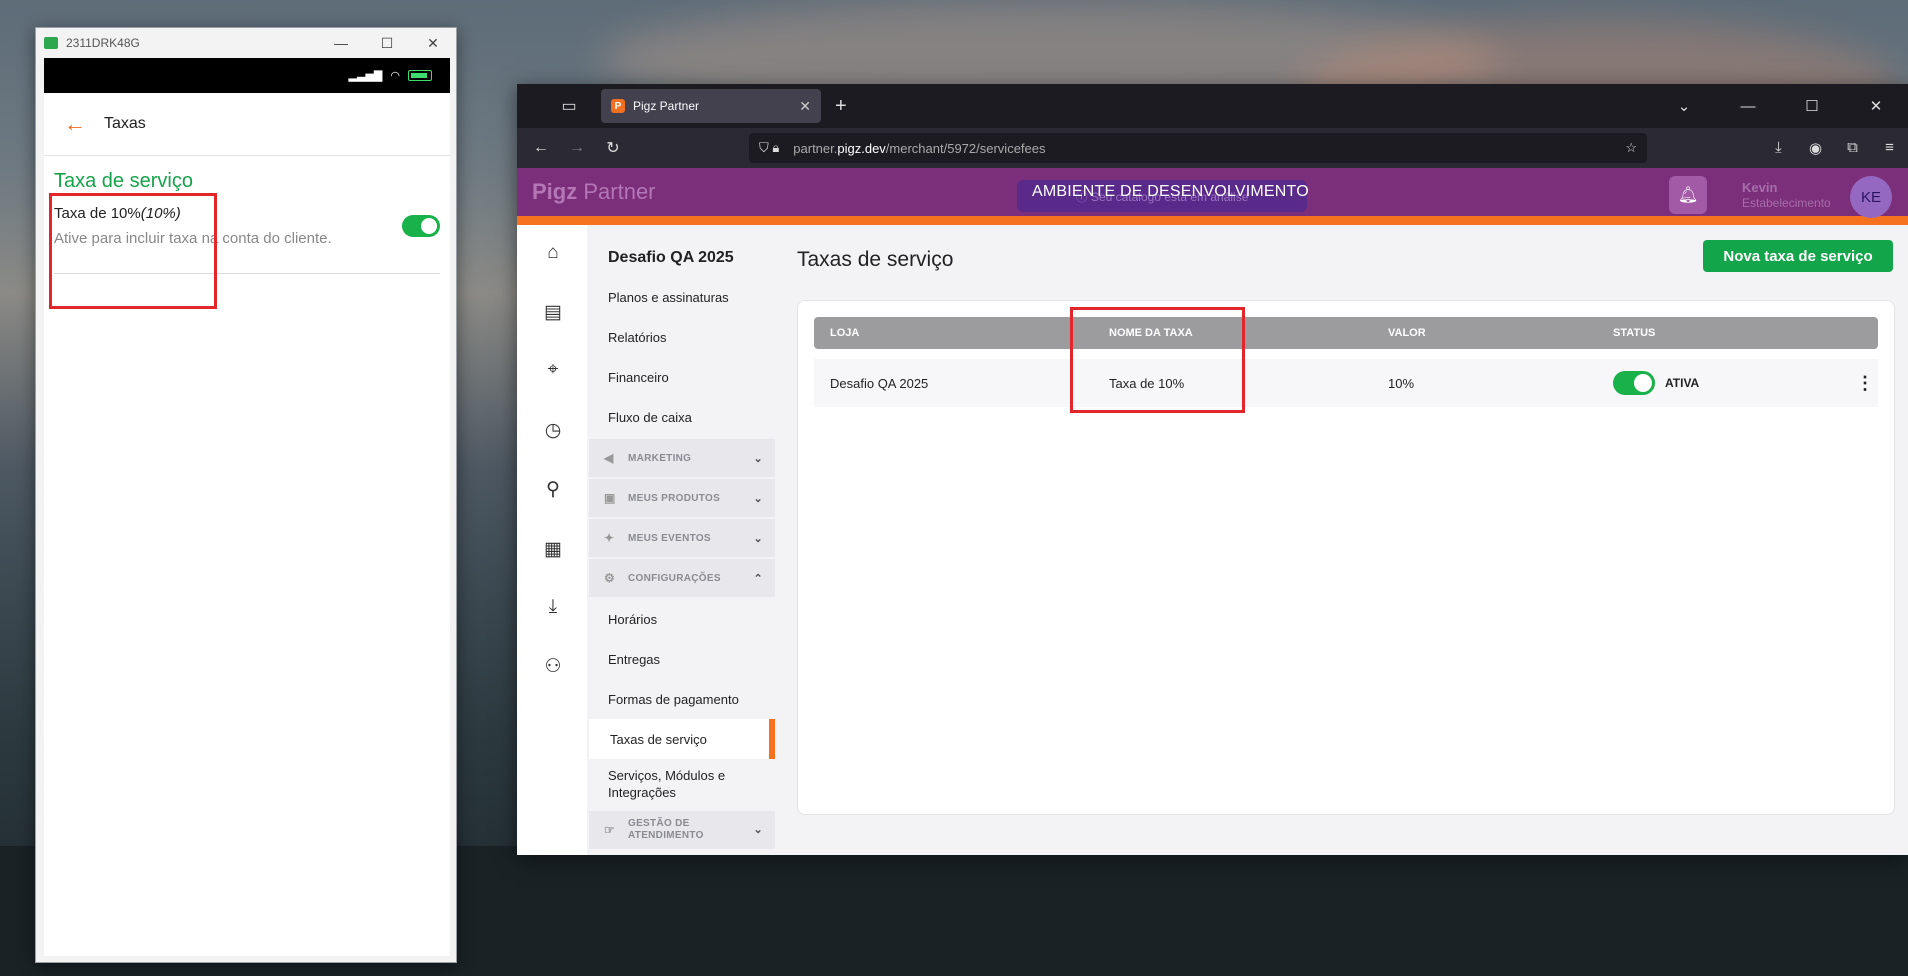  I want to click on receipt-icon: ▦, so click(553, 549).